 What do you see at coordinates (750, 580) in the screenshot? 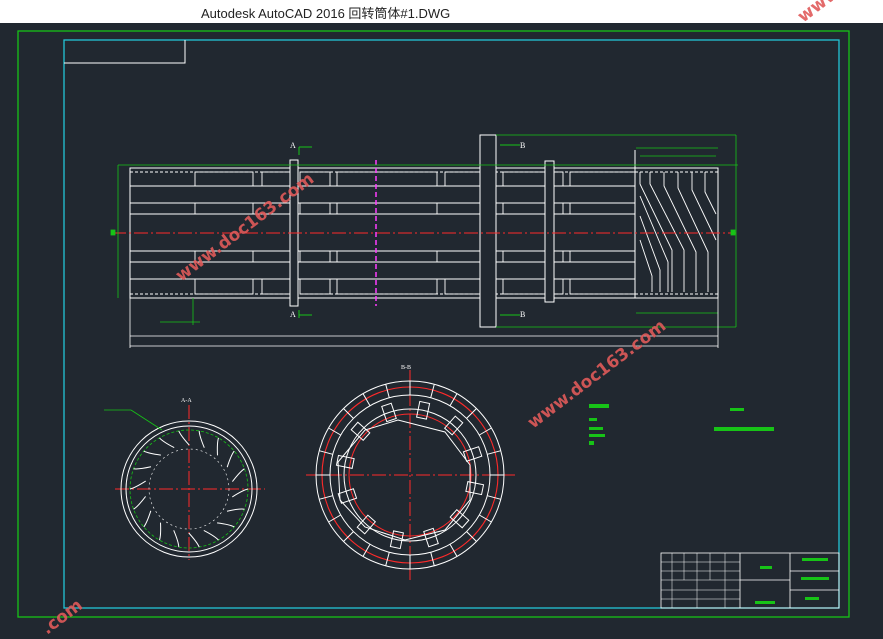
I see `title-block` at bounding box center [750, 580].